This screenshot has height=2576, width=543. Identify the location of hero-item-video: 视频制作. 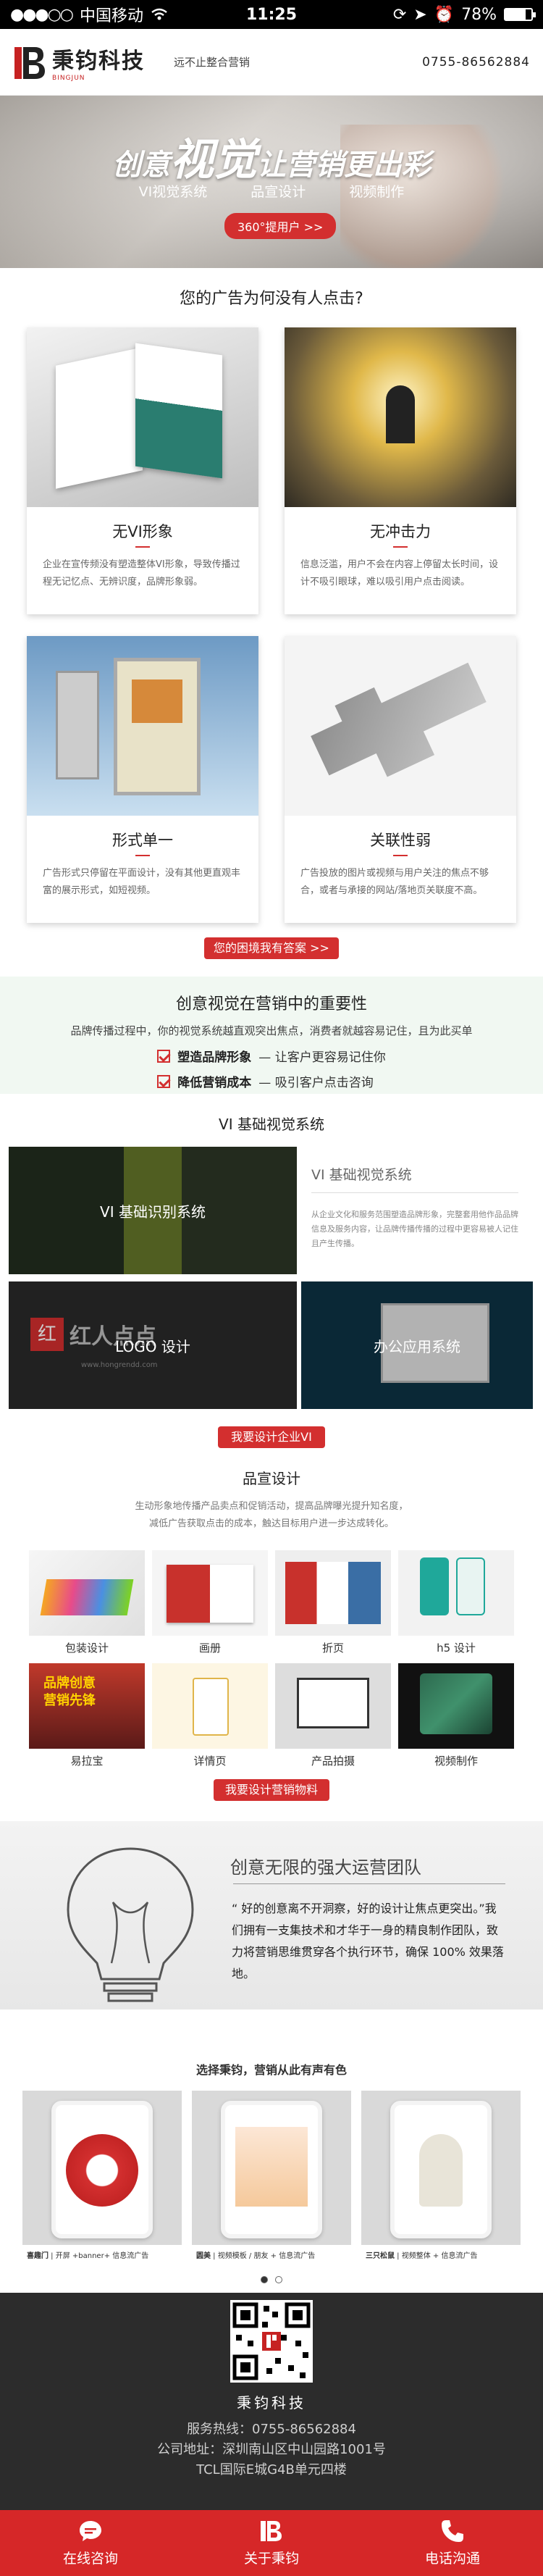
(377, 192).